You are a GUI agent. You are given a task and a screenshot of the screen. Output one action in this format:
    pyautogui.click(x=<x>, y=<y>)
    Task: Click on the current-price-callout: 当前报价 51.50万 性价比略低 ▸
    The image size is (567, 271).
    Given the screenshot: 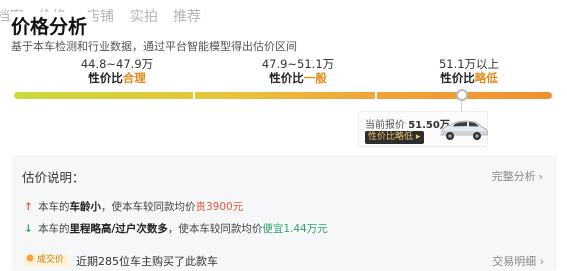 What is the action you would take?
    pyautogui.click(x=423, y=129)
    